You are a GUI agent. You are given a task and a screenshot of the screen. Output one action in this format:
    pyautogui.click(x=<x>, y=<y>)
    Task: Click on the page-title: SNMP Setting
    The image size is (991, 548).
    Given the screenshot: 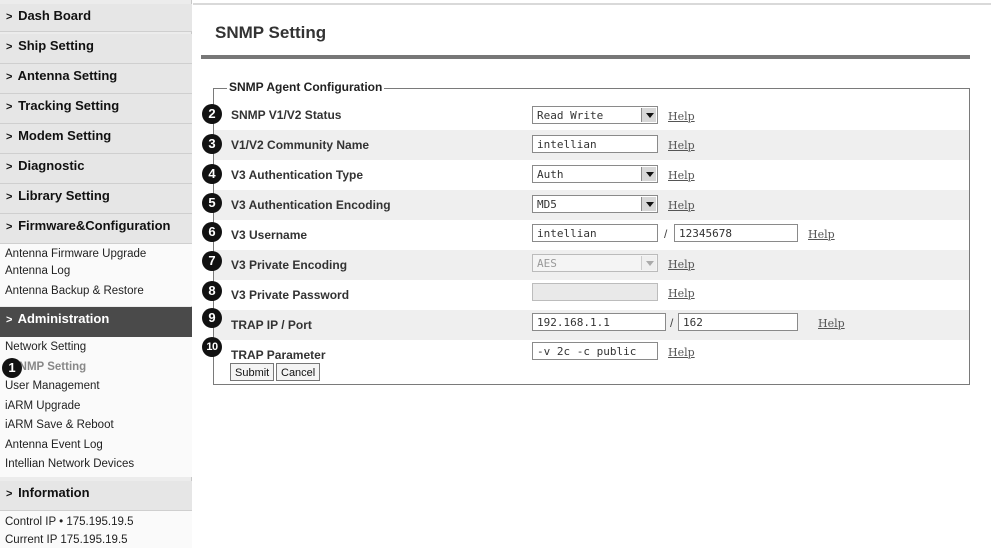 What is the action you would take?
    pyautogui.click(x=271, y=32)
    